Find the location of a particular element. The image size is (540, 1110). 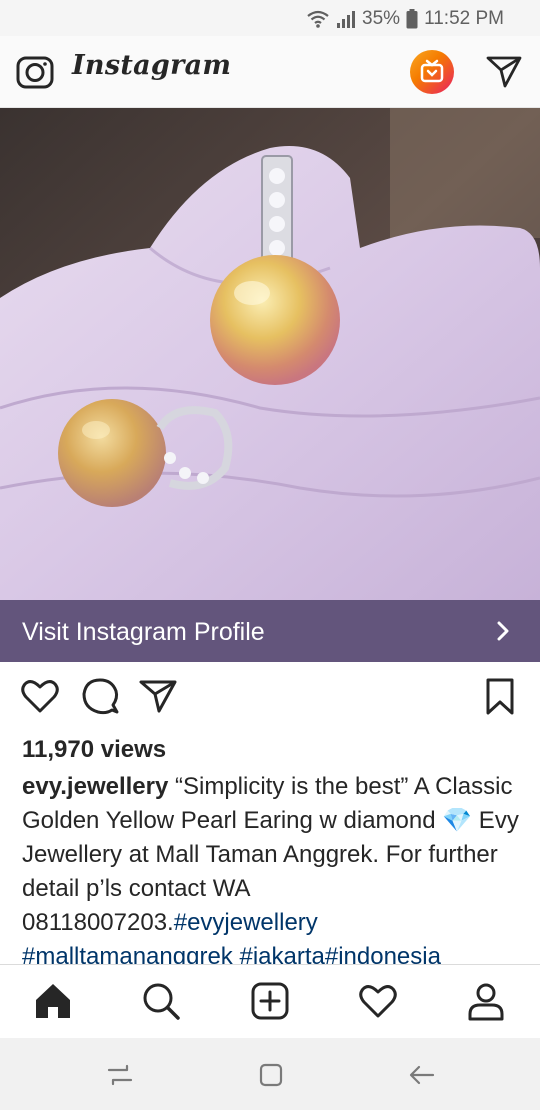

comment-icon is located at coordinates (100, 696).